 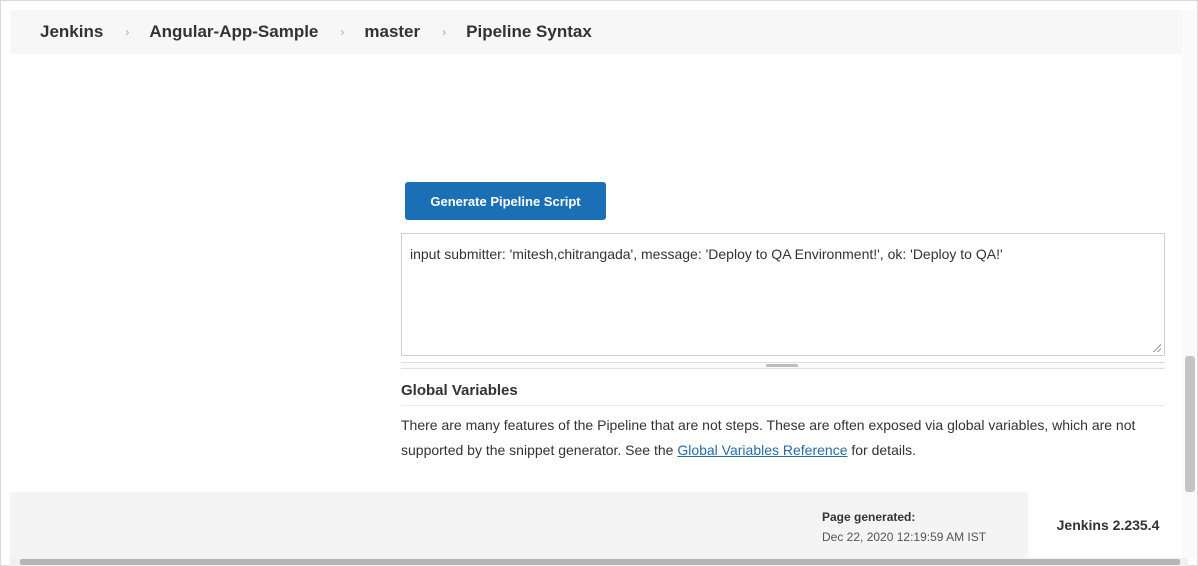 What do you see at coordinates (71, 32) in the screenshot?
I see `breadcrumb-jenkins: Jenkins` at bounding box center [71, 32].